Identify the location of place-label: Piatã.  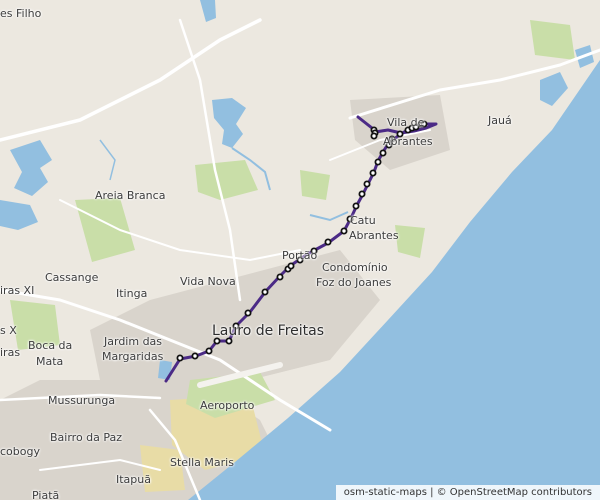
(46, 494).